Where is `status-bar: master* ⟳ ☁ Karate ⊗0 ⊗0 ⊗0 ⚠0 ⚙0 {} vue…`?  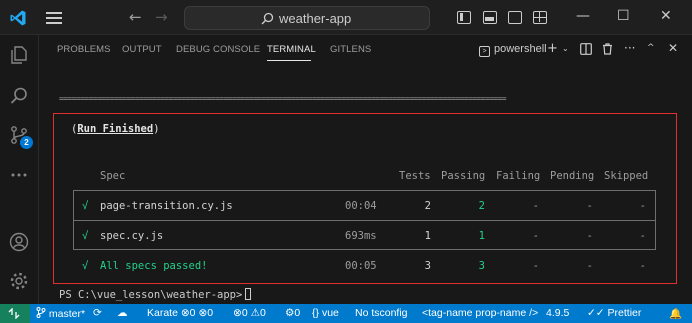
status-bar: master* ⟳ ☁ Karate ⊗0 ⊗0 ⊗0 ⚠0 ⚙0 {} vue… is located at coordinates (346, 313).